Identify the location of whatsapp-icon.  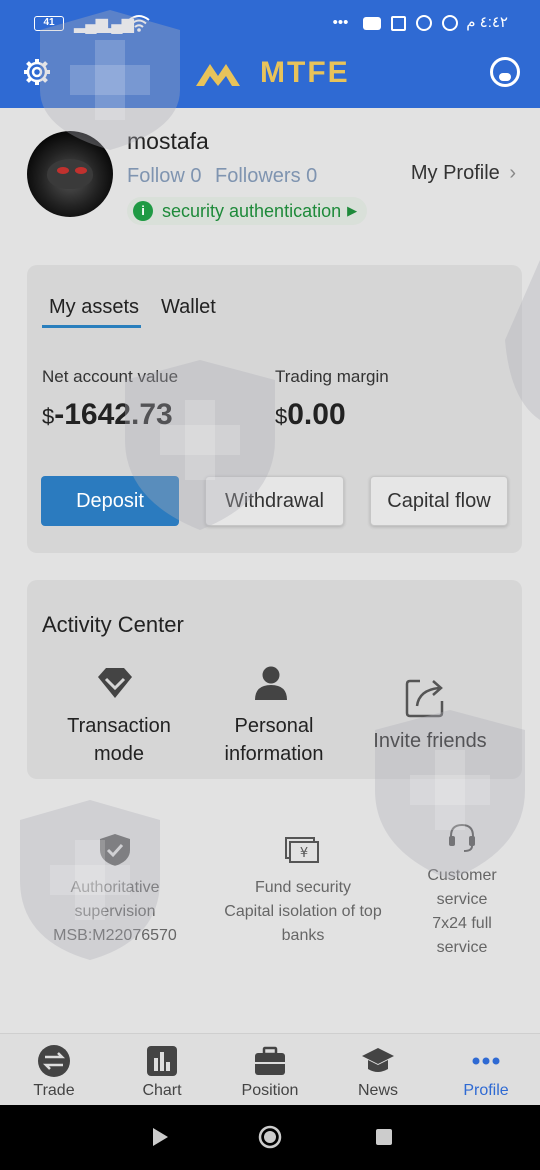
(423, 23).